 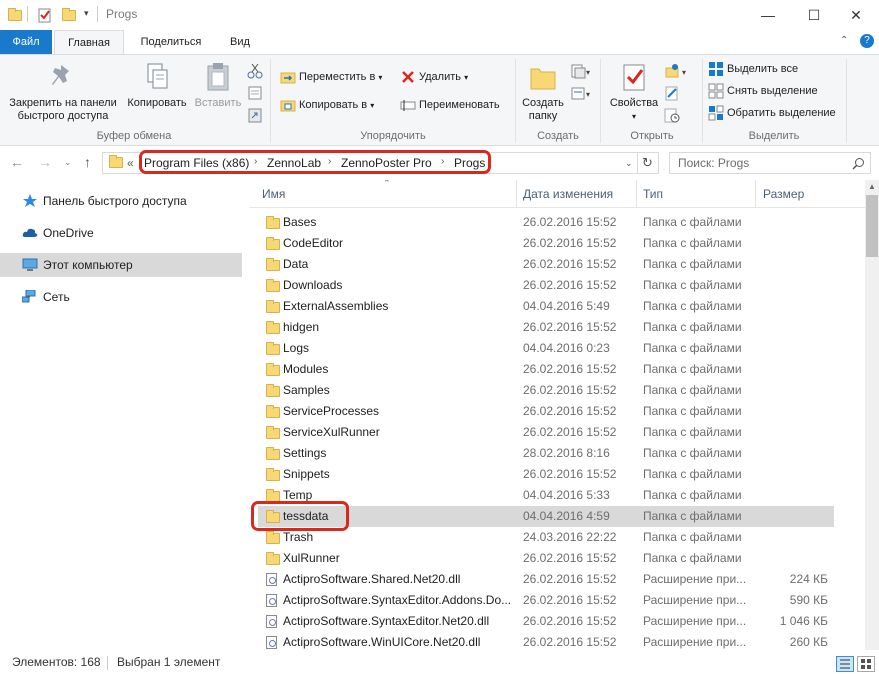 I want to click on nav-item-this-pc: Этот компьютер, so click(x=121, y=265).